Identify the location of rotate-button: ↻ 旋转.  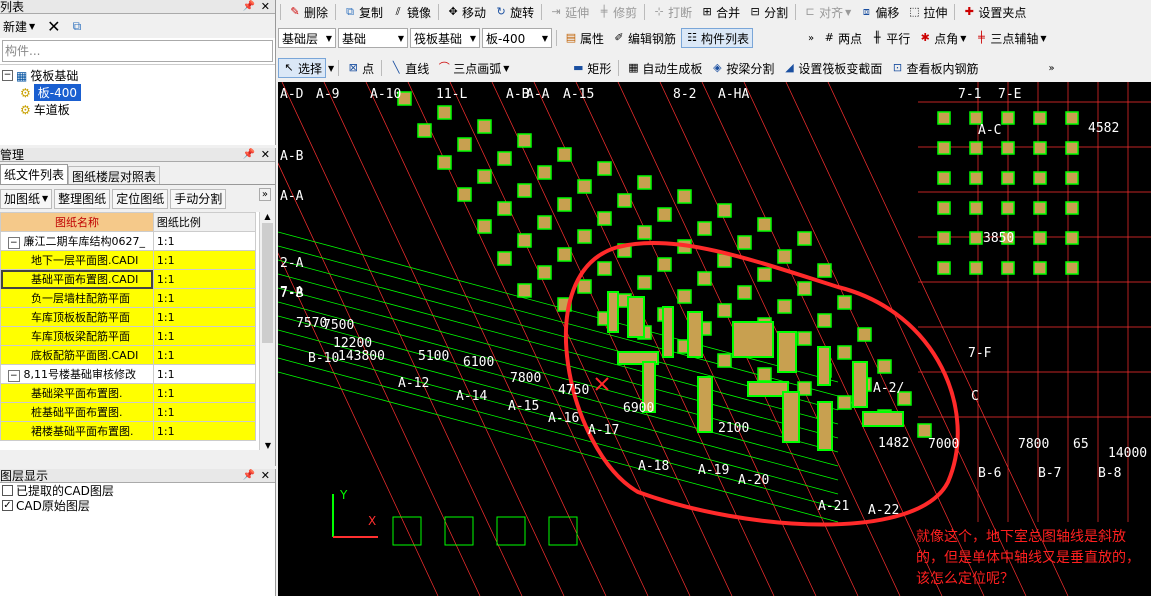
(514, 12).